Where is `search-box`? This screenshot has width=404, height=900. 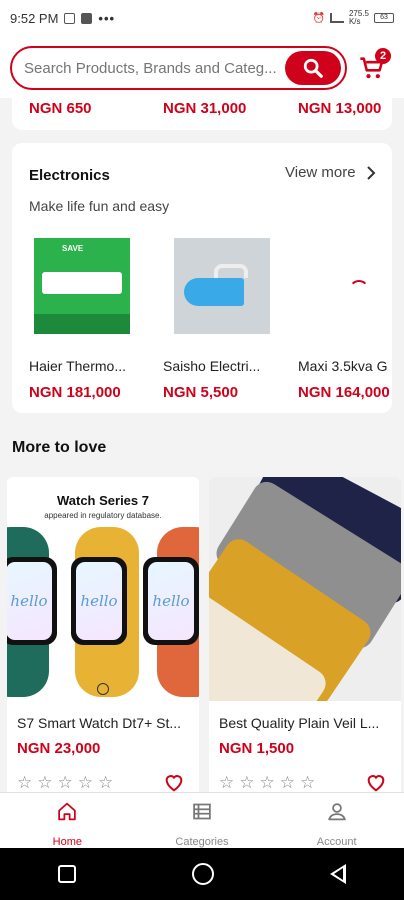 search-box is located at coordinates (178, 68).